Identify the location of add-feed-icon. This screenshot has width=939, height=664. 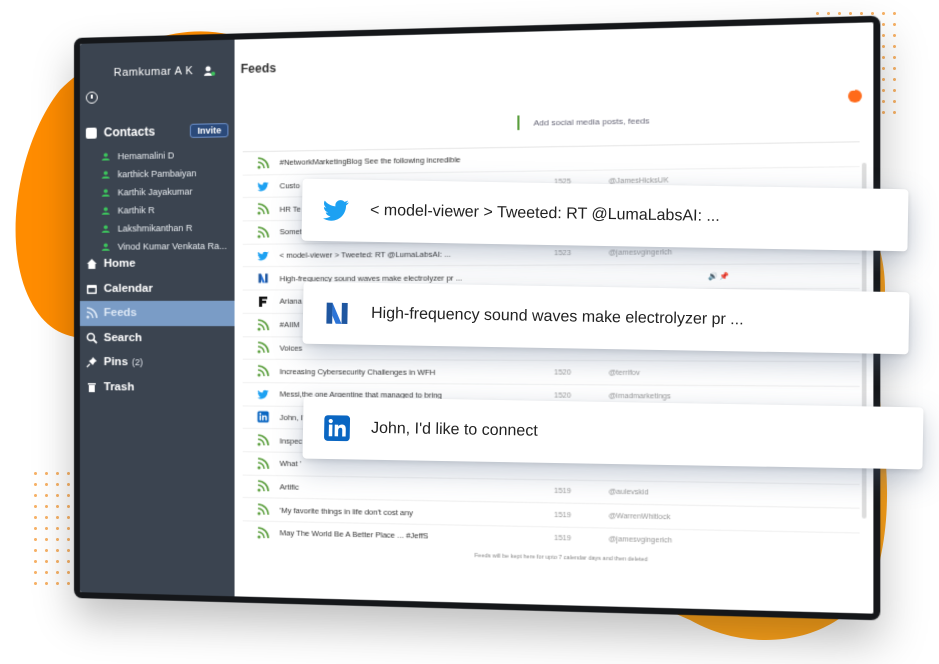
(523, 123).